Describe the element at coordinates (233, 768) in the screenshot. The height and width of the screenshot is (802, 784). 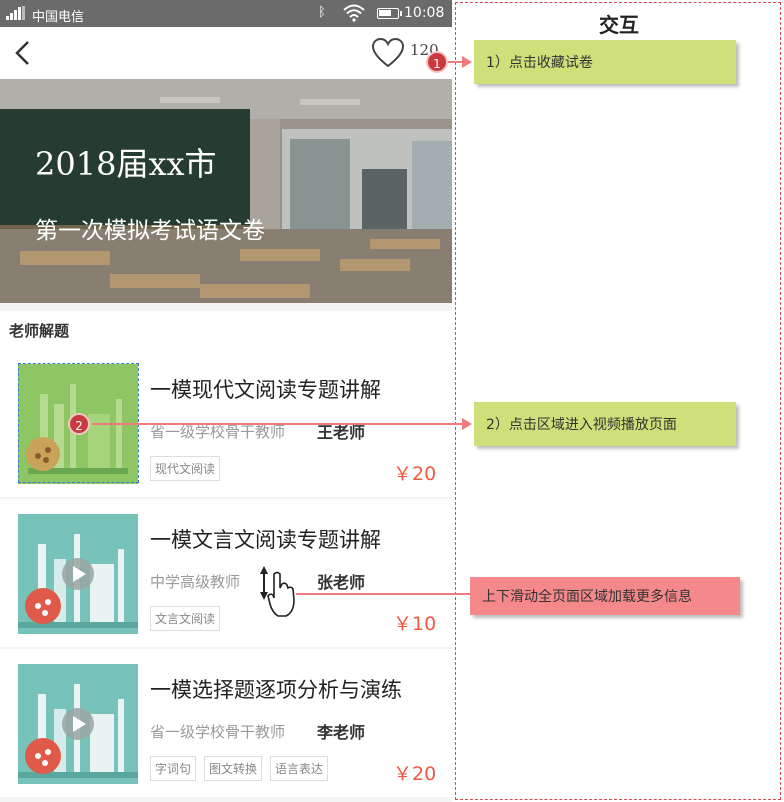
I see `course-tag: 图文转换` at that location.